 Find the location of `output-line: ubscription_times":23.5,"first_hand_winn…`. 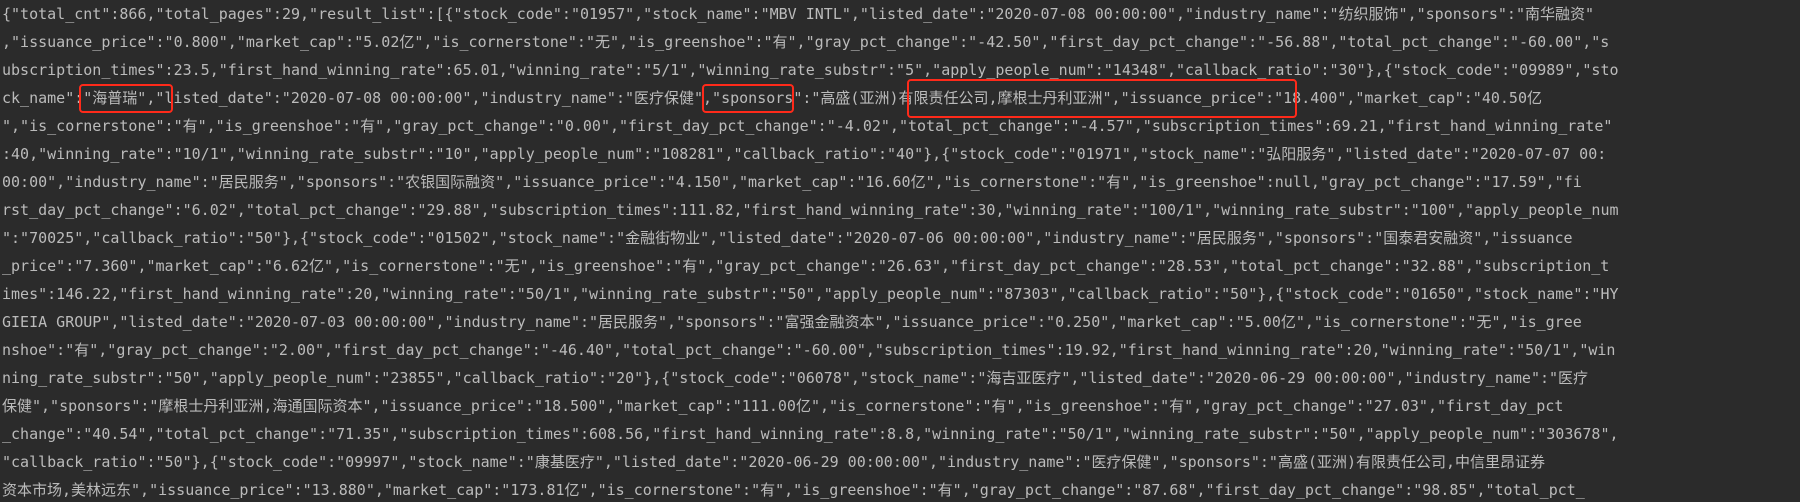

output-line: ubscription_times":23.5,"first_hand_winn… is located at coordinates (810, 70).